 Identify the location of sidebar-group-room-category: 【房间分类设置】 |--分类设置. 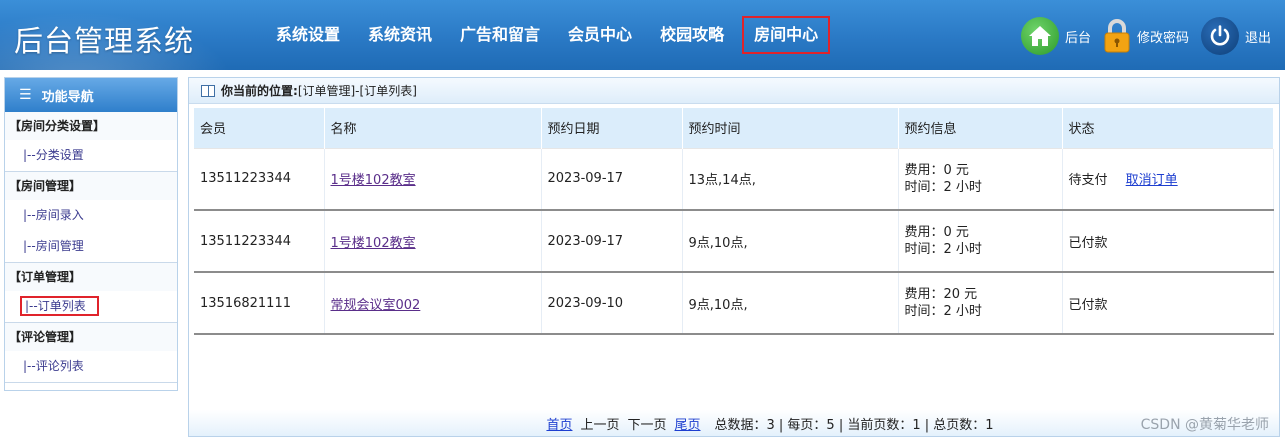
(91, 142).